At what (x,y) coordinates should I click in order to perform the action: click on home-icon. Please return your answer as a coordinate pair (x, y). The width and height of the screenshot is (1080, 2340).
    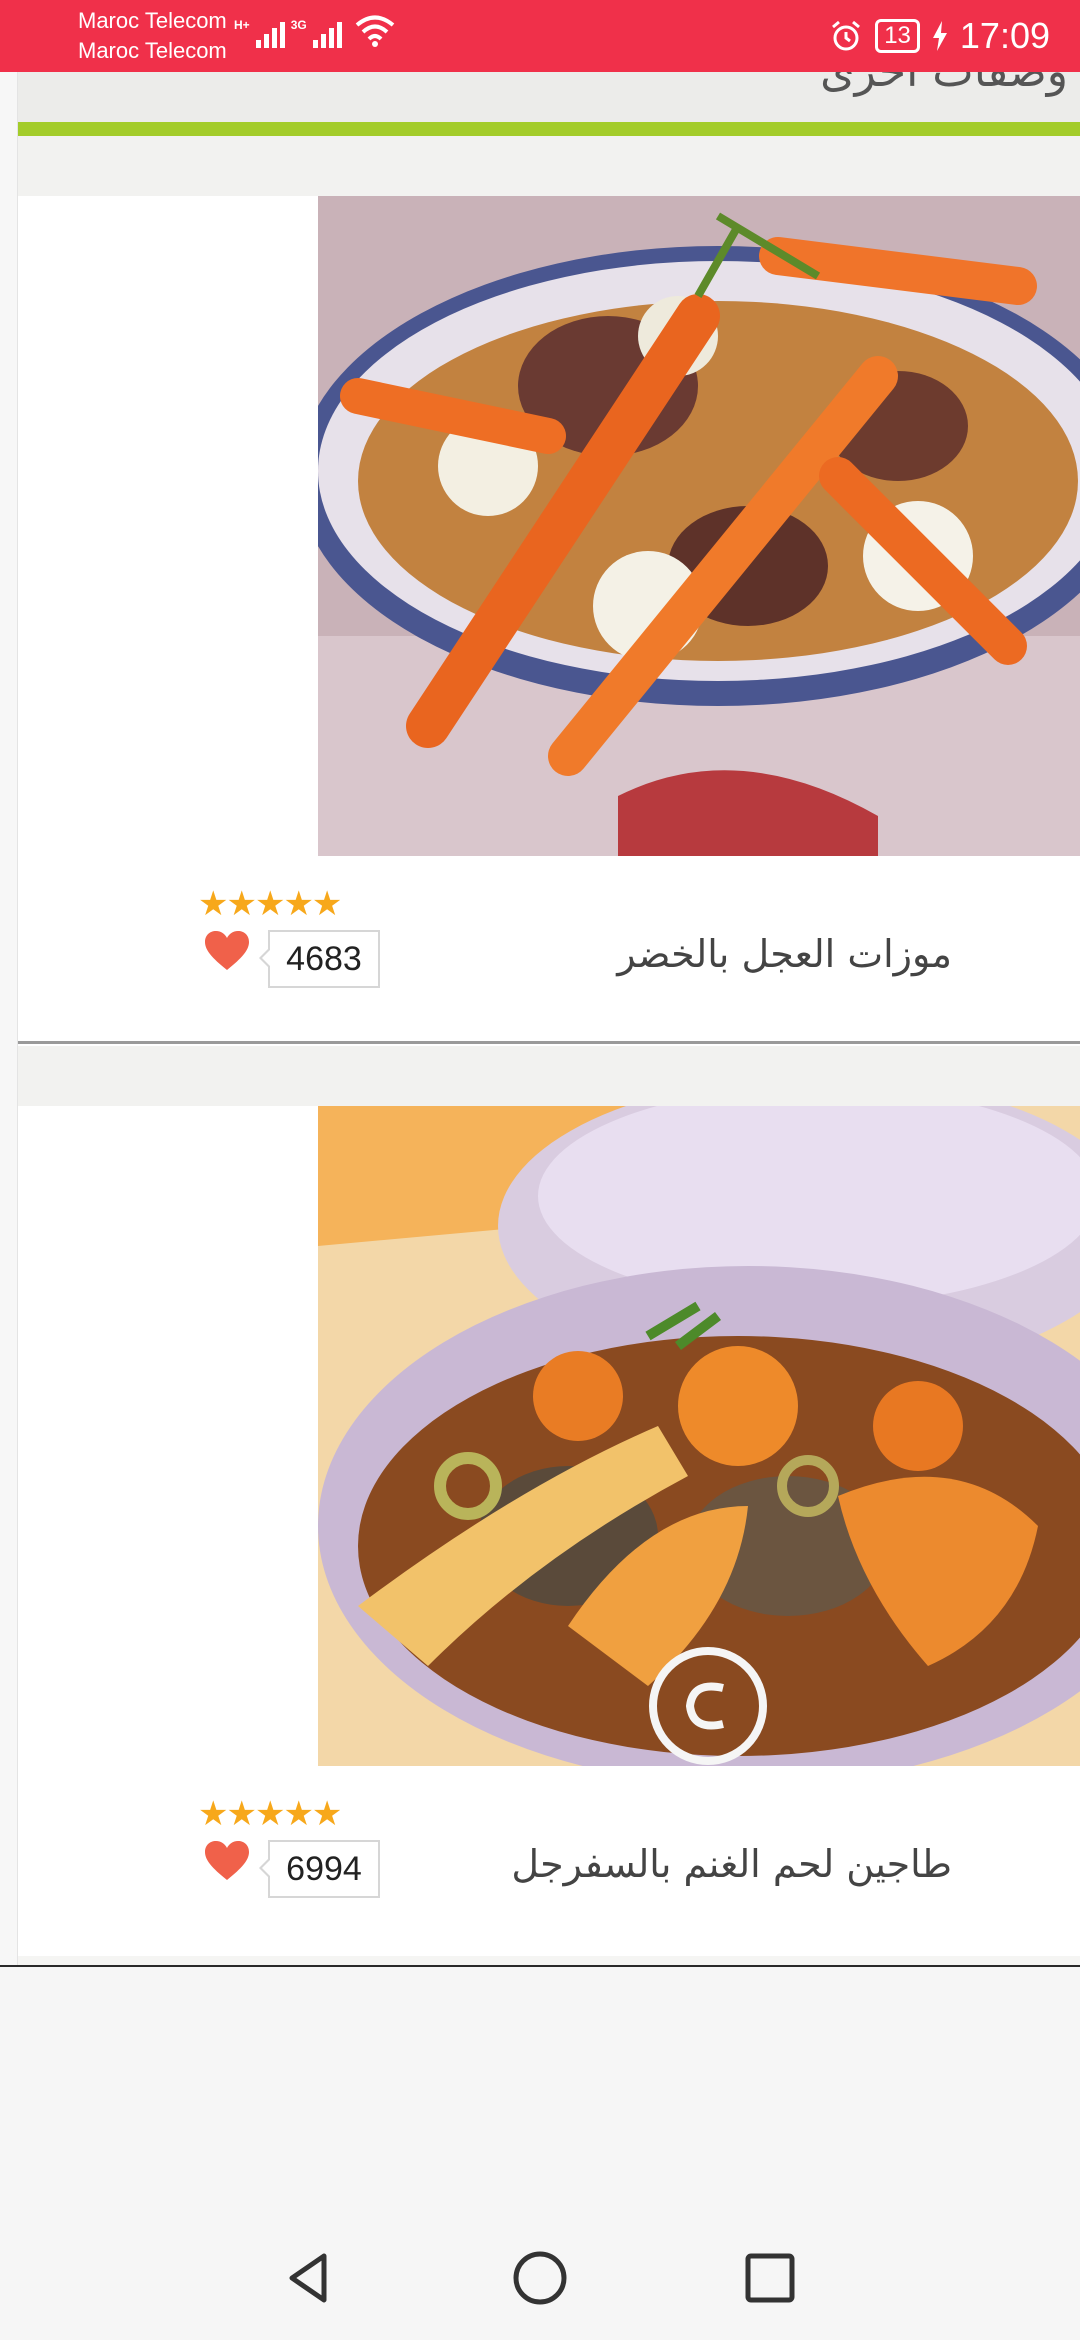
    Looking at the image, I should click on (540, 2278).